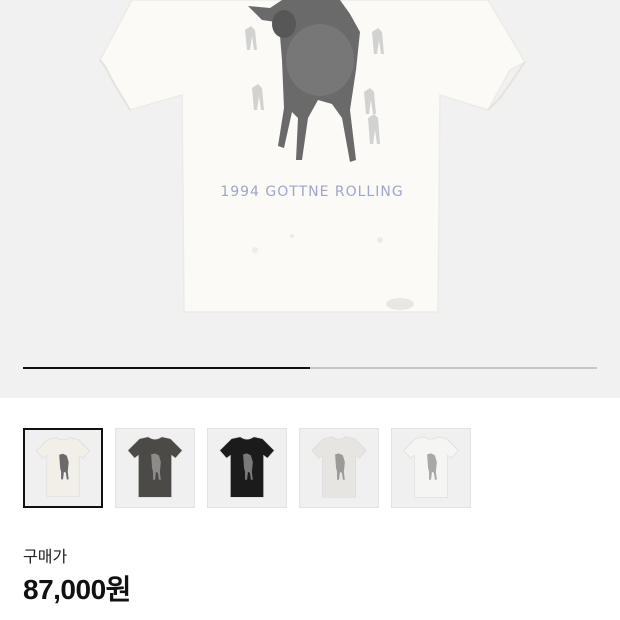  I want to click on thumbnail-light-gray, so click(339, 468).